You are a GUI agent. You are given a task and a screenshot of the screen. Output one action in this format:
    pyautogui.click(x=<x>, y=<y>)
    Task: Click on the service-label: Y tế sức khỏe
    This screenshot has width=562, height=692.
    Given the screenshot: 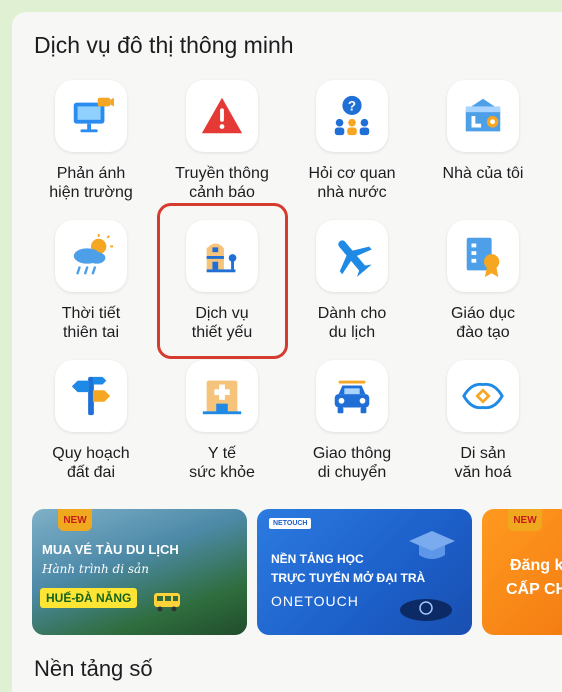 What is the action you would take?
    pyautogui.click(x=222, y=463)
    